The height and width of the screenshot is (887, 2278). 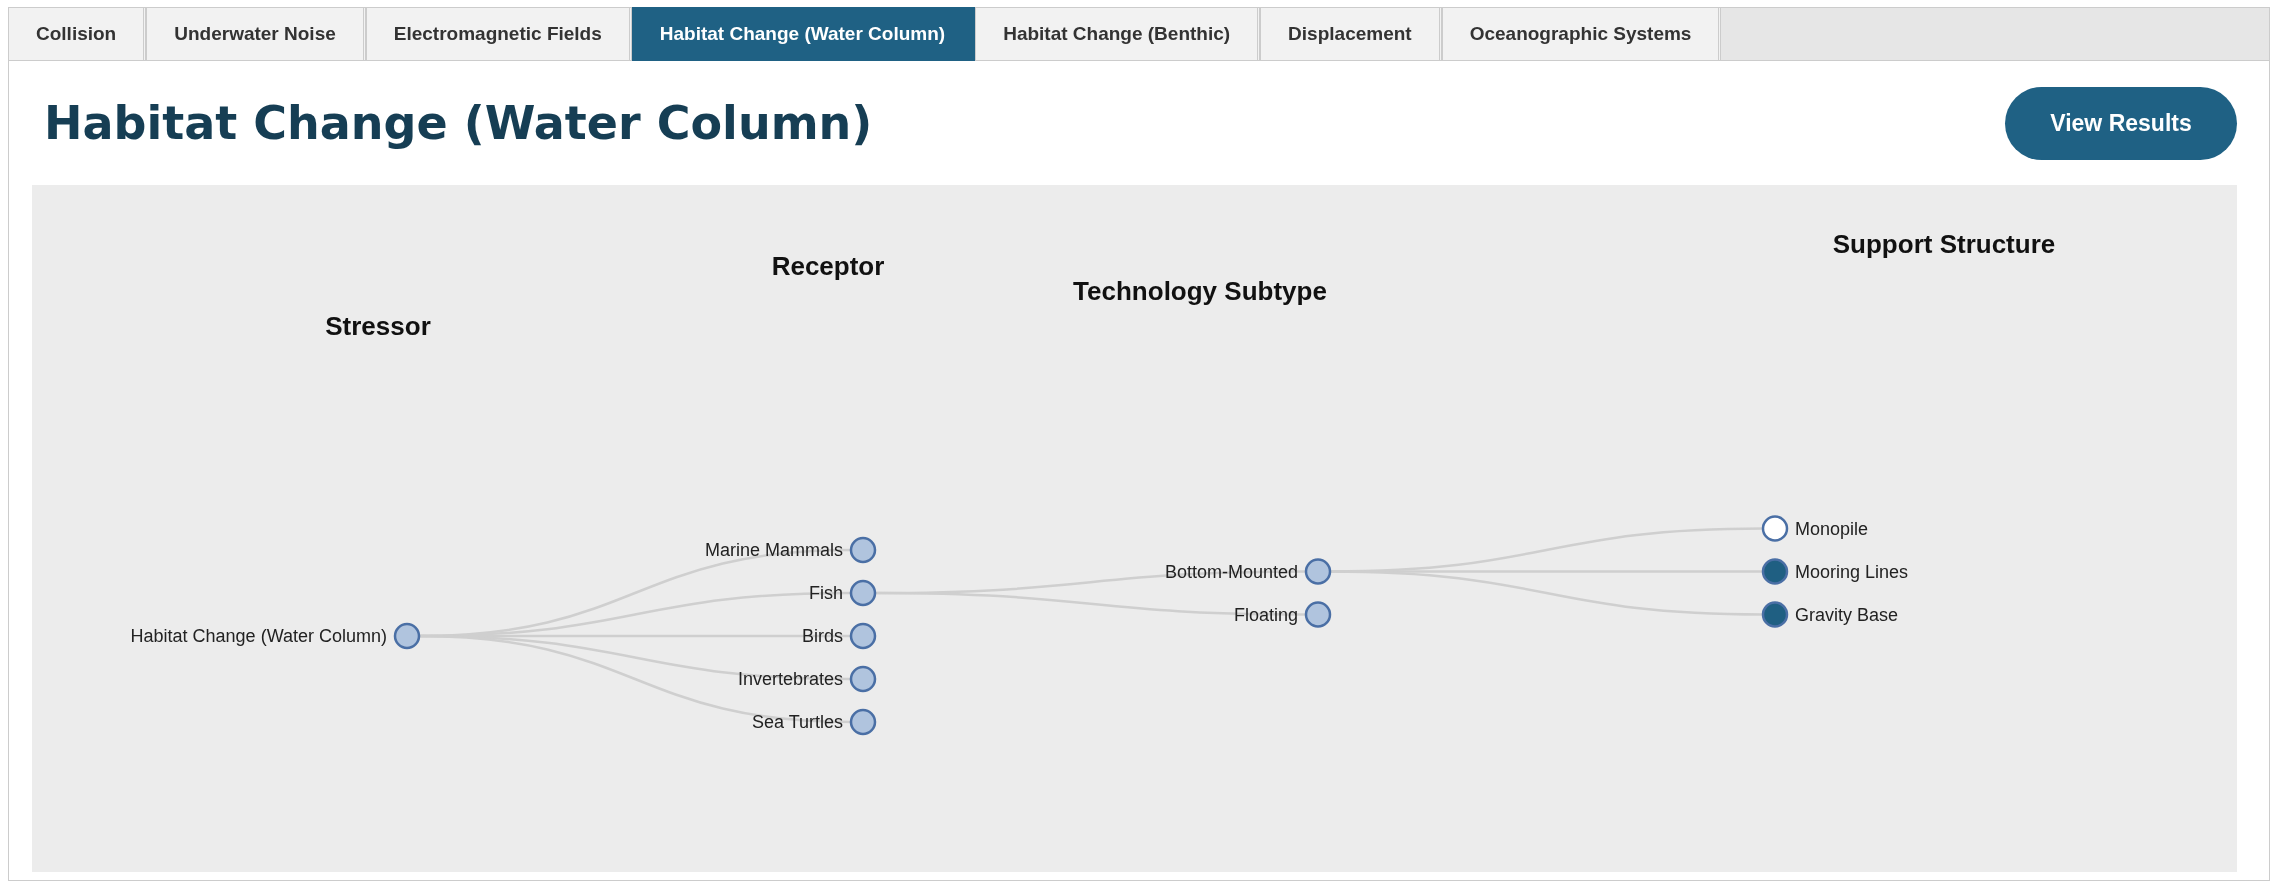 I want to click on node-label: Sea Turtles, so click(x=797, y=722).